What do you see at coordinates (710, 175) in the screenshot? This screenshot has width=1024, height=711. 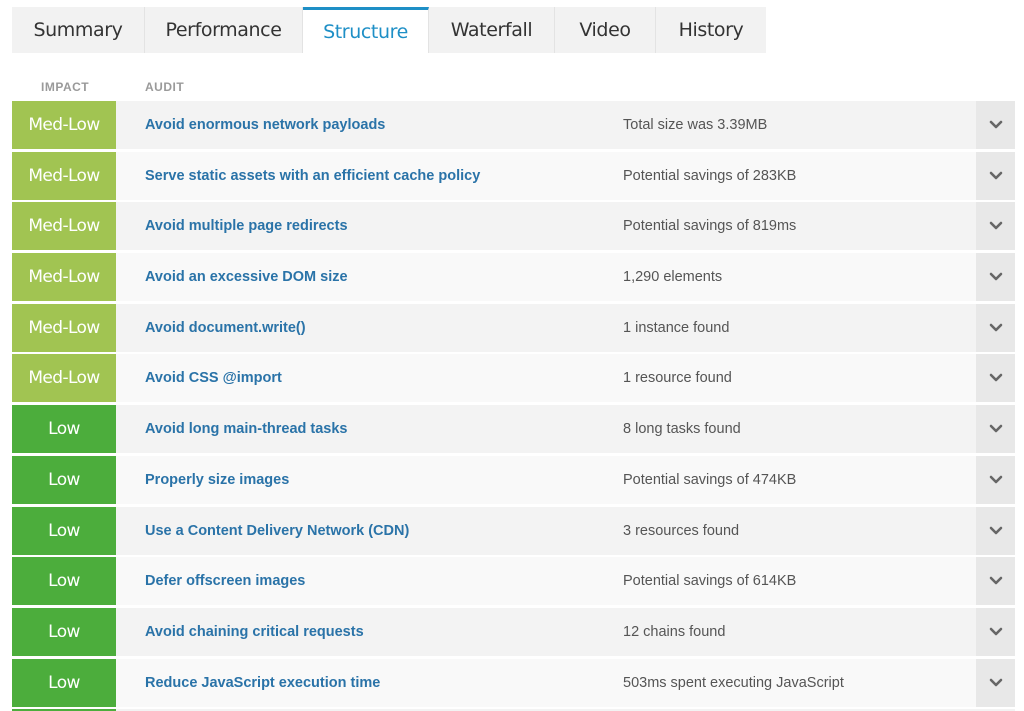 I see `audit-detail: Potential savings of 283KB` at bounding box center [710, 175].